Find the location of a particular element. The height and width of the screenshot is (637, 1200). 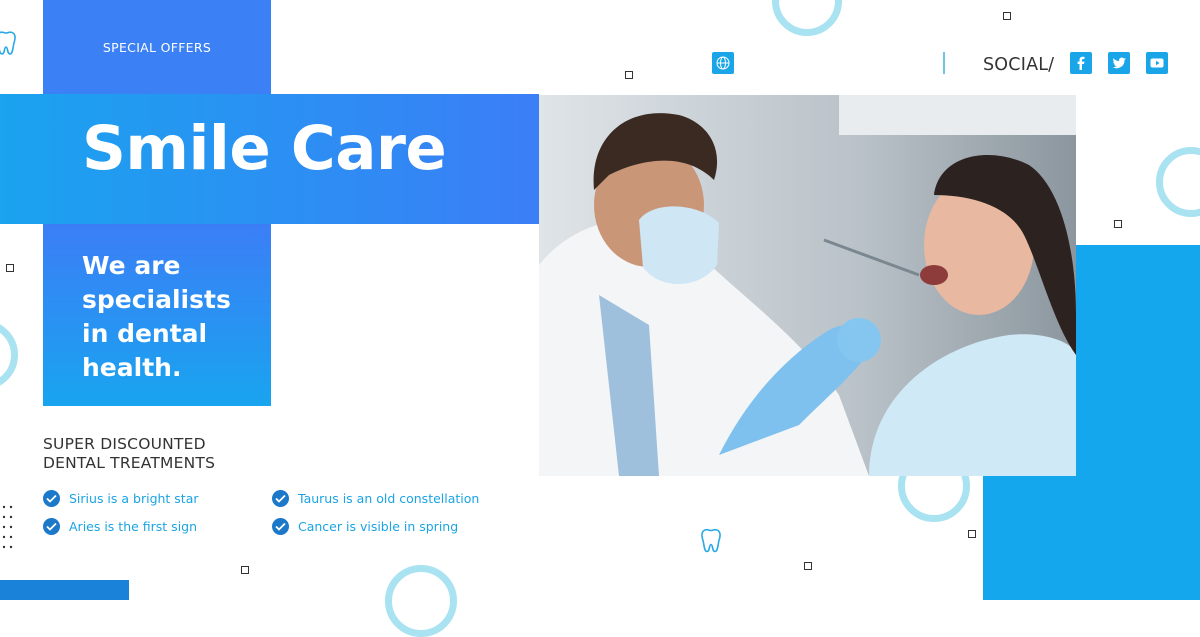

social-label: SOCIAL/ is located at coordinates (1019, 65).